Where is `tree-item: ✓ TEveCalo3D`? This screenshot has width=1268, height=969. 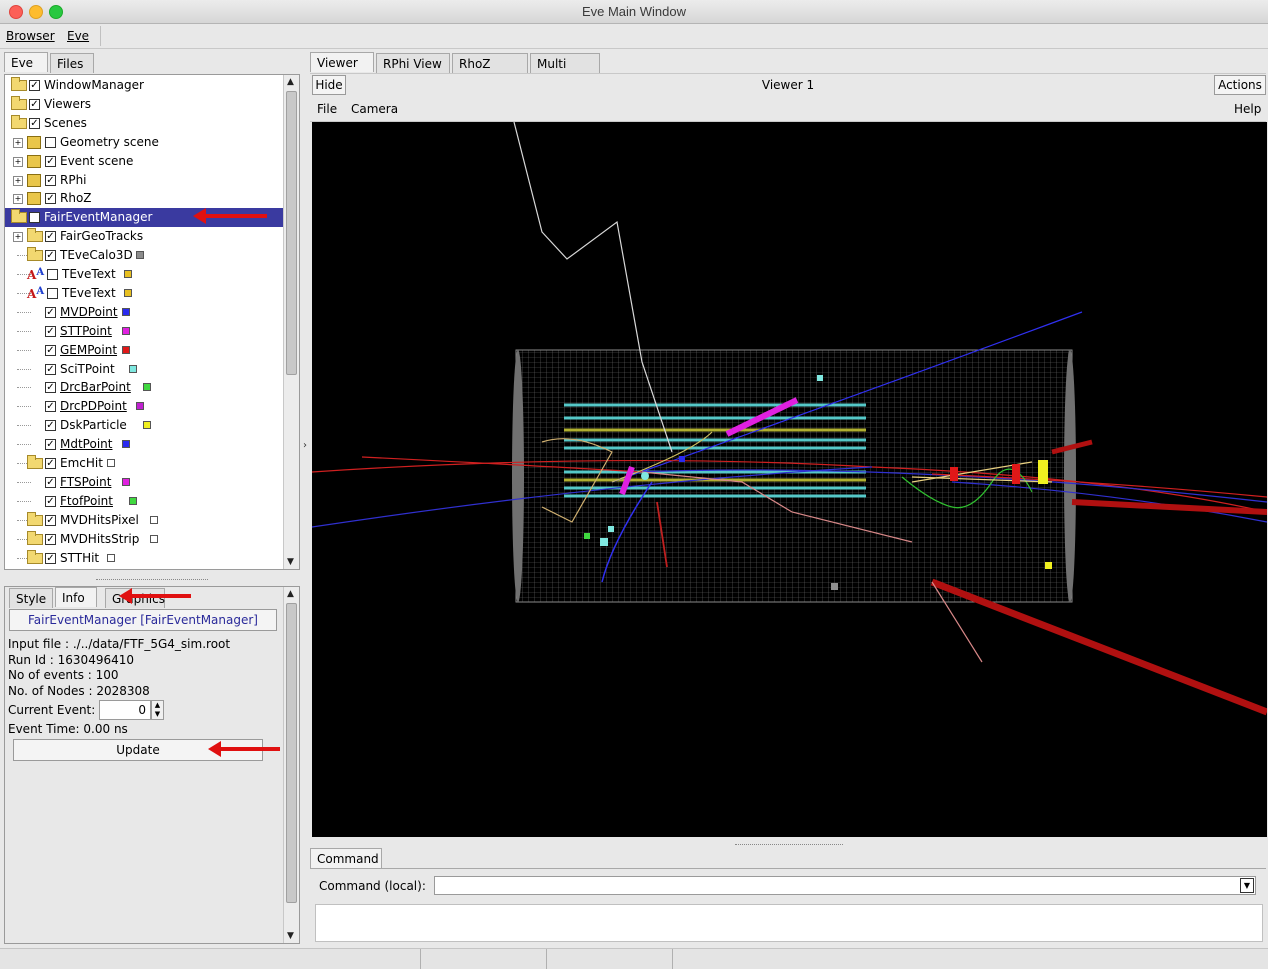
tree-item: ✓ TEveCalo3D is located at coordinates (144, 255).